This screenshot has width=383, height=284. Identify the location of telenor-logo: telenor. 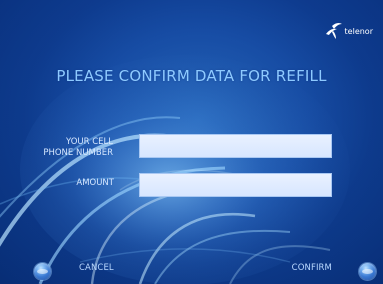
(348, 31).